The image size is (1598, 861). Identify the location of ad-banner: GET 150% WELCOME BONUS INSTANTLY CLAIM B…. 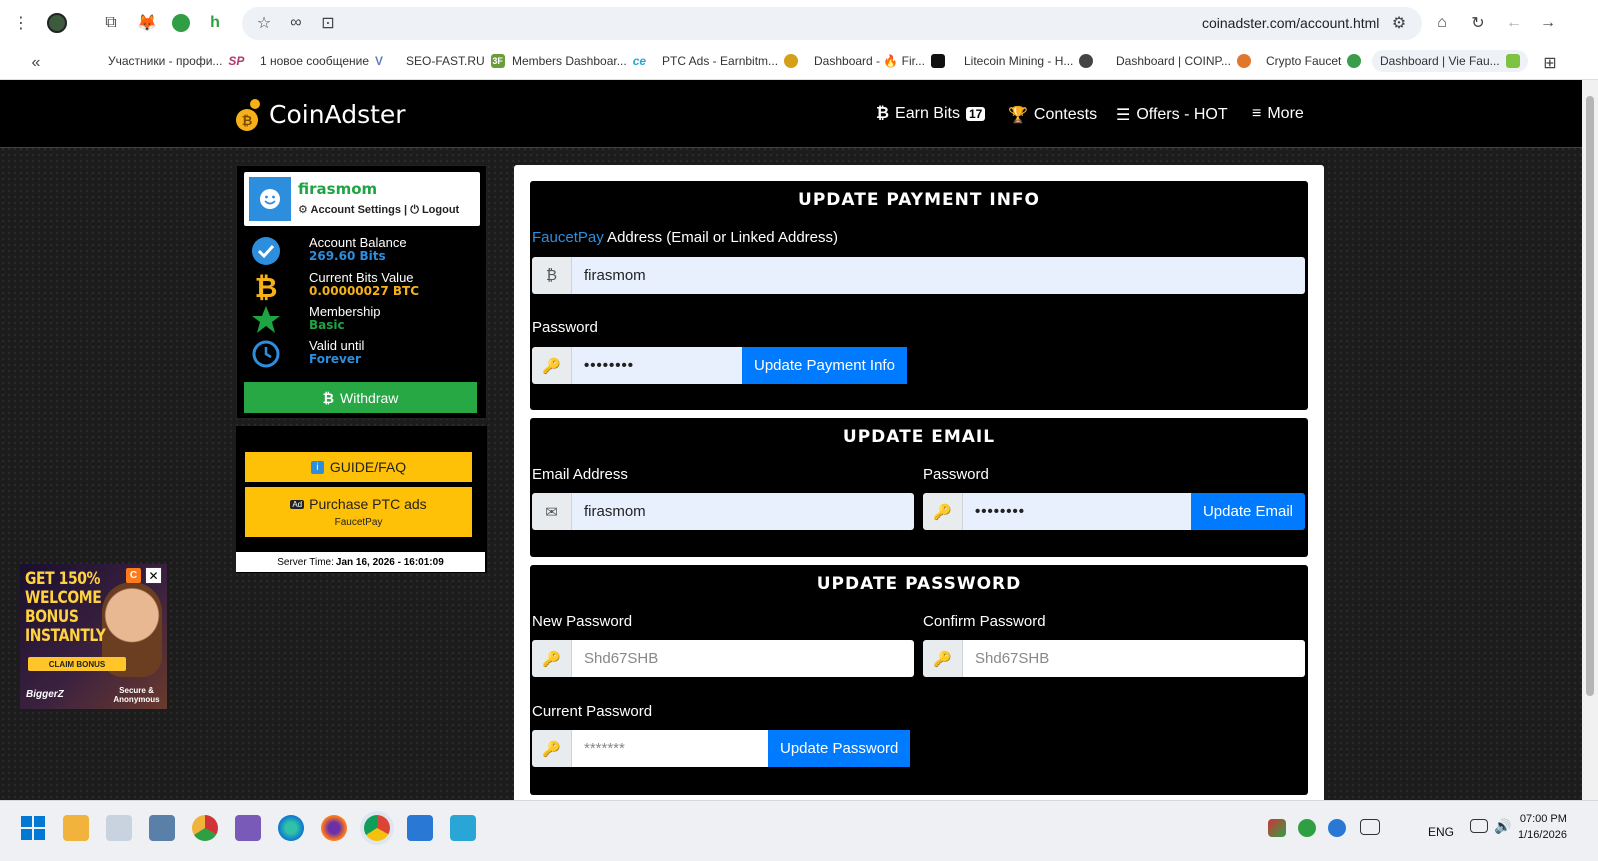
(93, 636).